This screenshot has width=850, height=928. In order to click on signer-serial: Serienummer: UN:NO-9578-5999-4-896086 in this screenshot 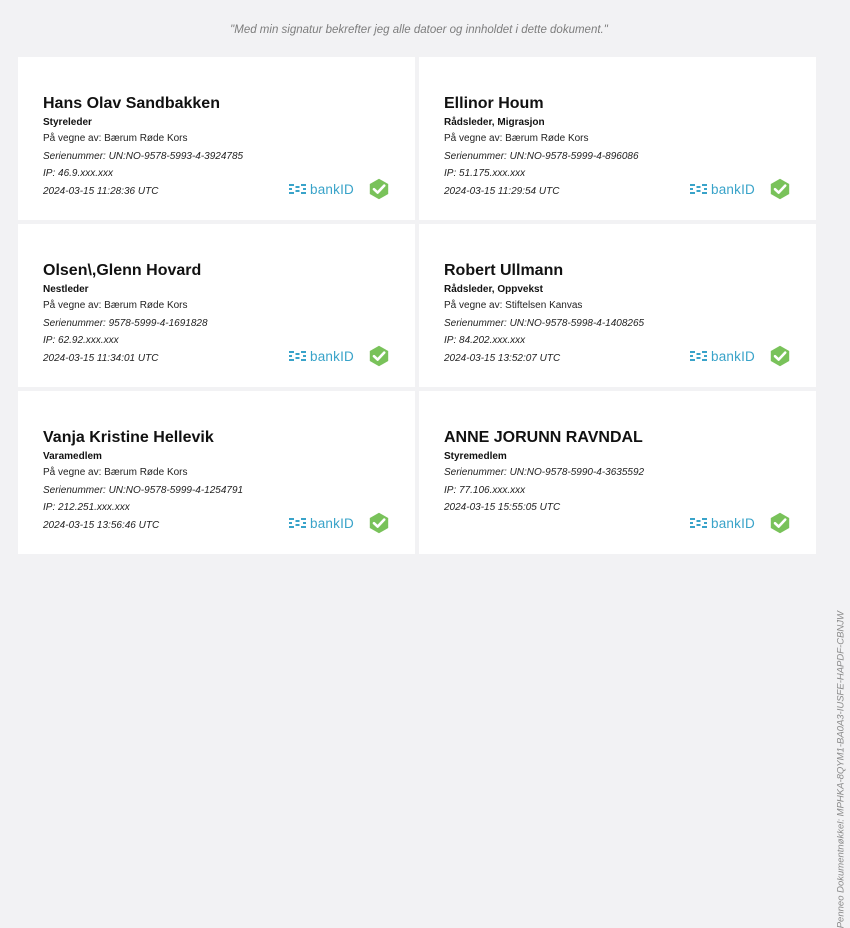, I will do `click(541, 156)`.